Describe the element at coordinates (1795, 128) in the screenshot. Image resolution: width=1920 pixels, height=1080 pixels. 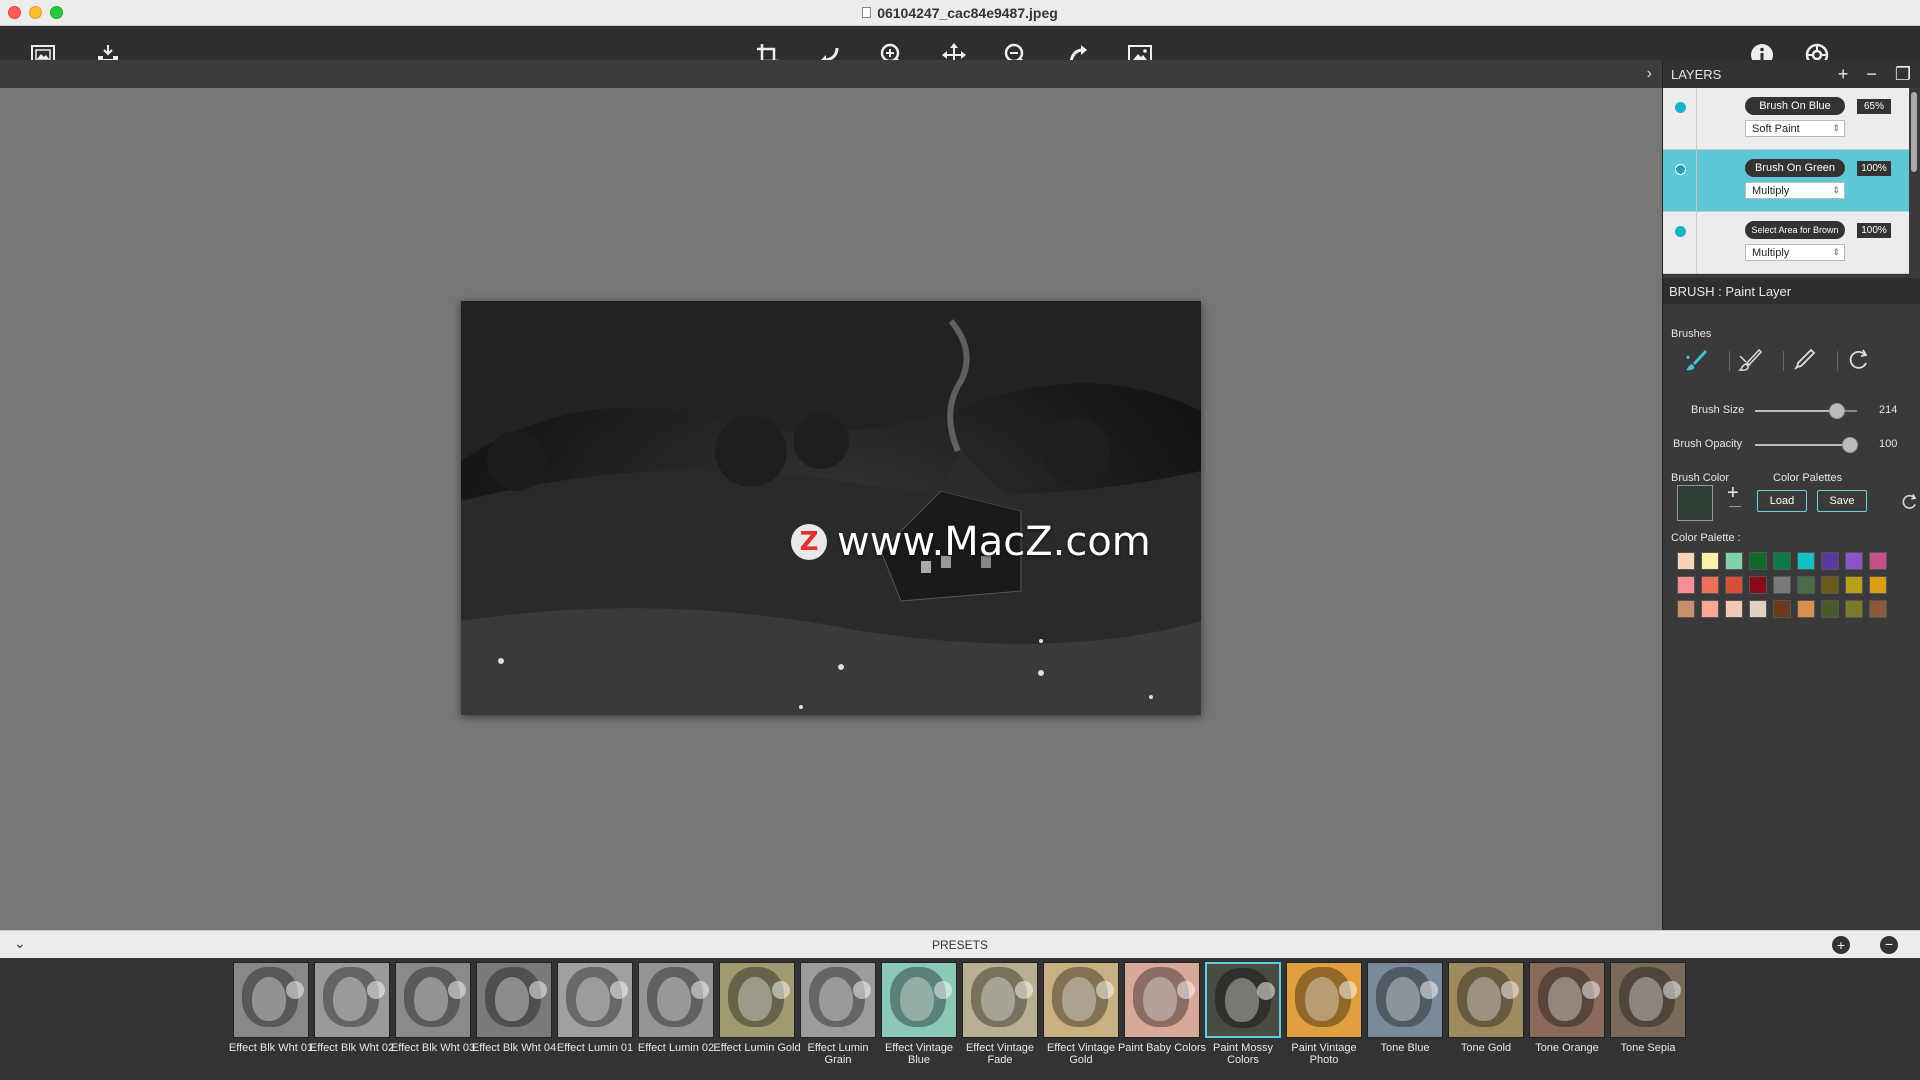
I see `layer-blend-mode-select: Soft Paint` at that location.